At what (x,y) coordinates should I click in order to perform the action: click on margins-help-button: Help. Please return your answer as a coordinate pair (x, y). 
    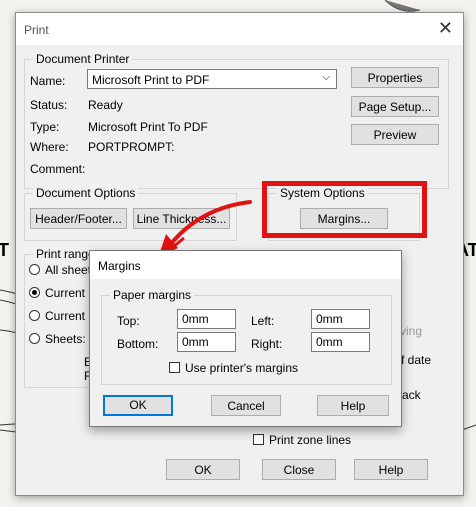
    Looking at the image, I should click on (353, 405).